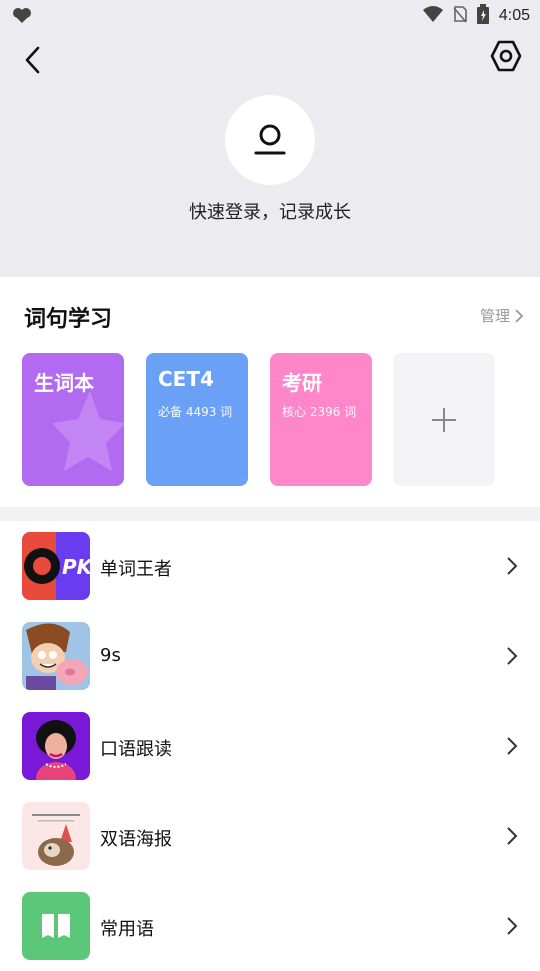 The height and width of the screenshot is (971, 540). What do you see at coordinates (302, 383) in the screenshot?
I see `card-title: 考研` at bounding box center [302, 383].